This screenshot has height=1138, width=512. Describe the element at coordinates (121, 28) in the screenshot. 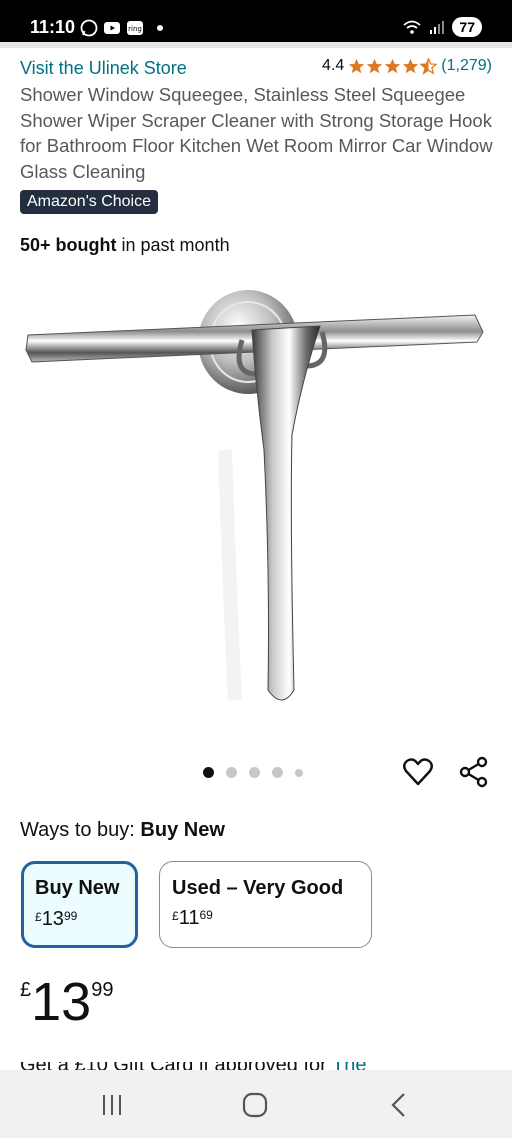

I see `notification-icons: ring` at that location.